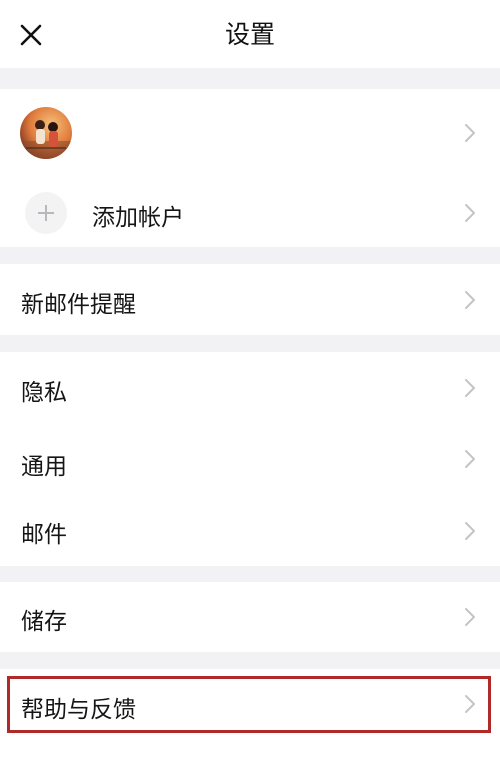 Image resolution: width=500 pixels, height=765 pixels. Describe the element at coordinates (44, 622) in the screenshot. I see `storage-label: 储存` at that location.